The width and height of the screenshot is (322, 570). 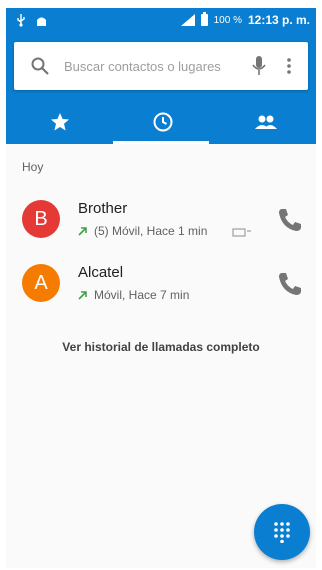 What do you see at coordinates (161, 142) in the screenshot?
I see `tab-selected-indicator` at bounding box center [161, 142].